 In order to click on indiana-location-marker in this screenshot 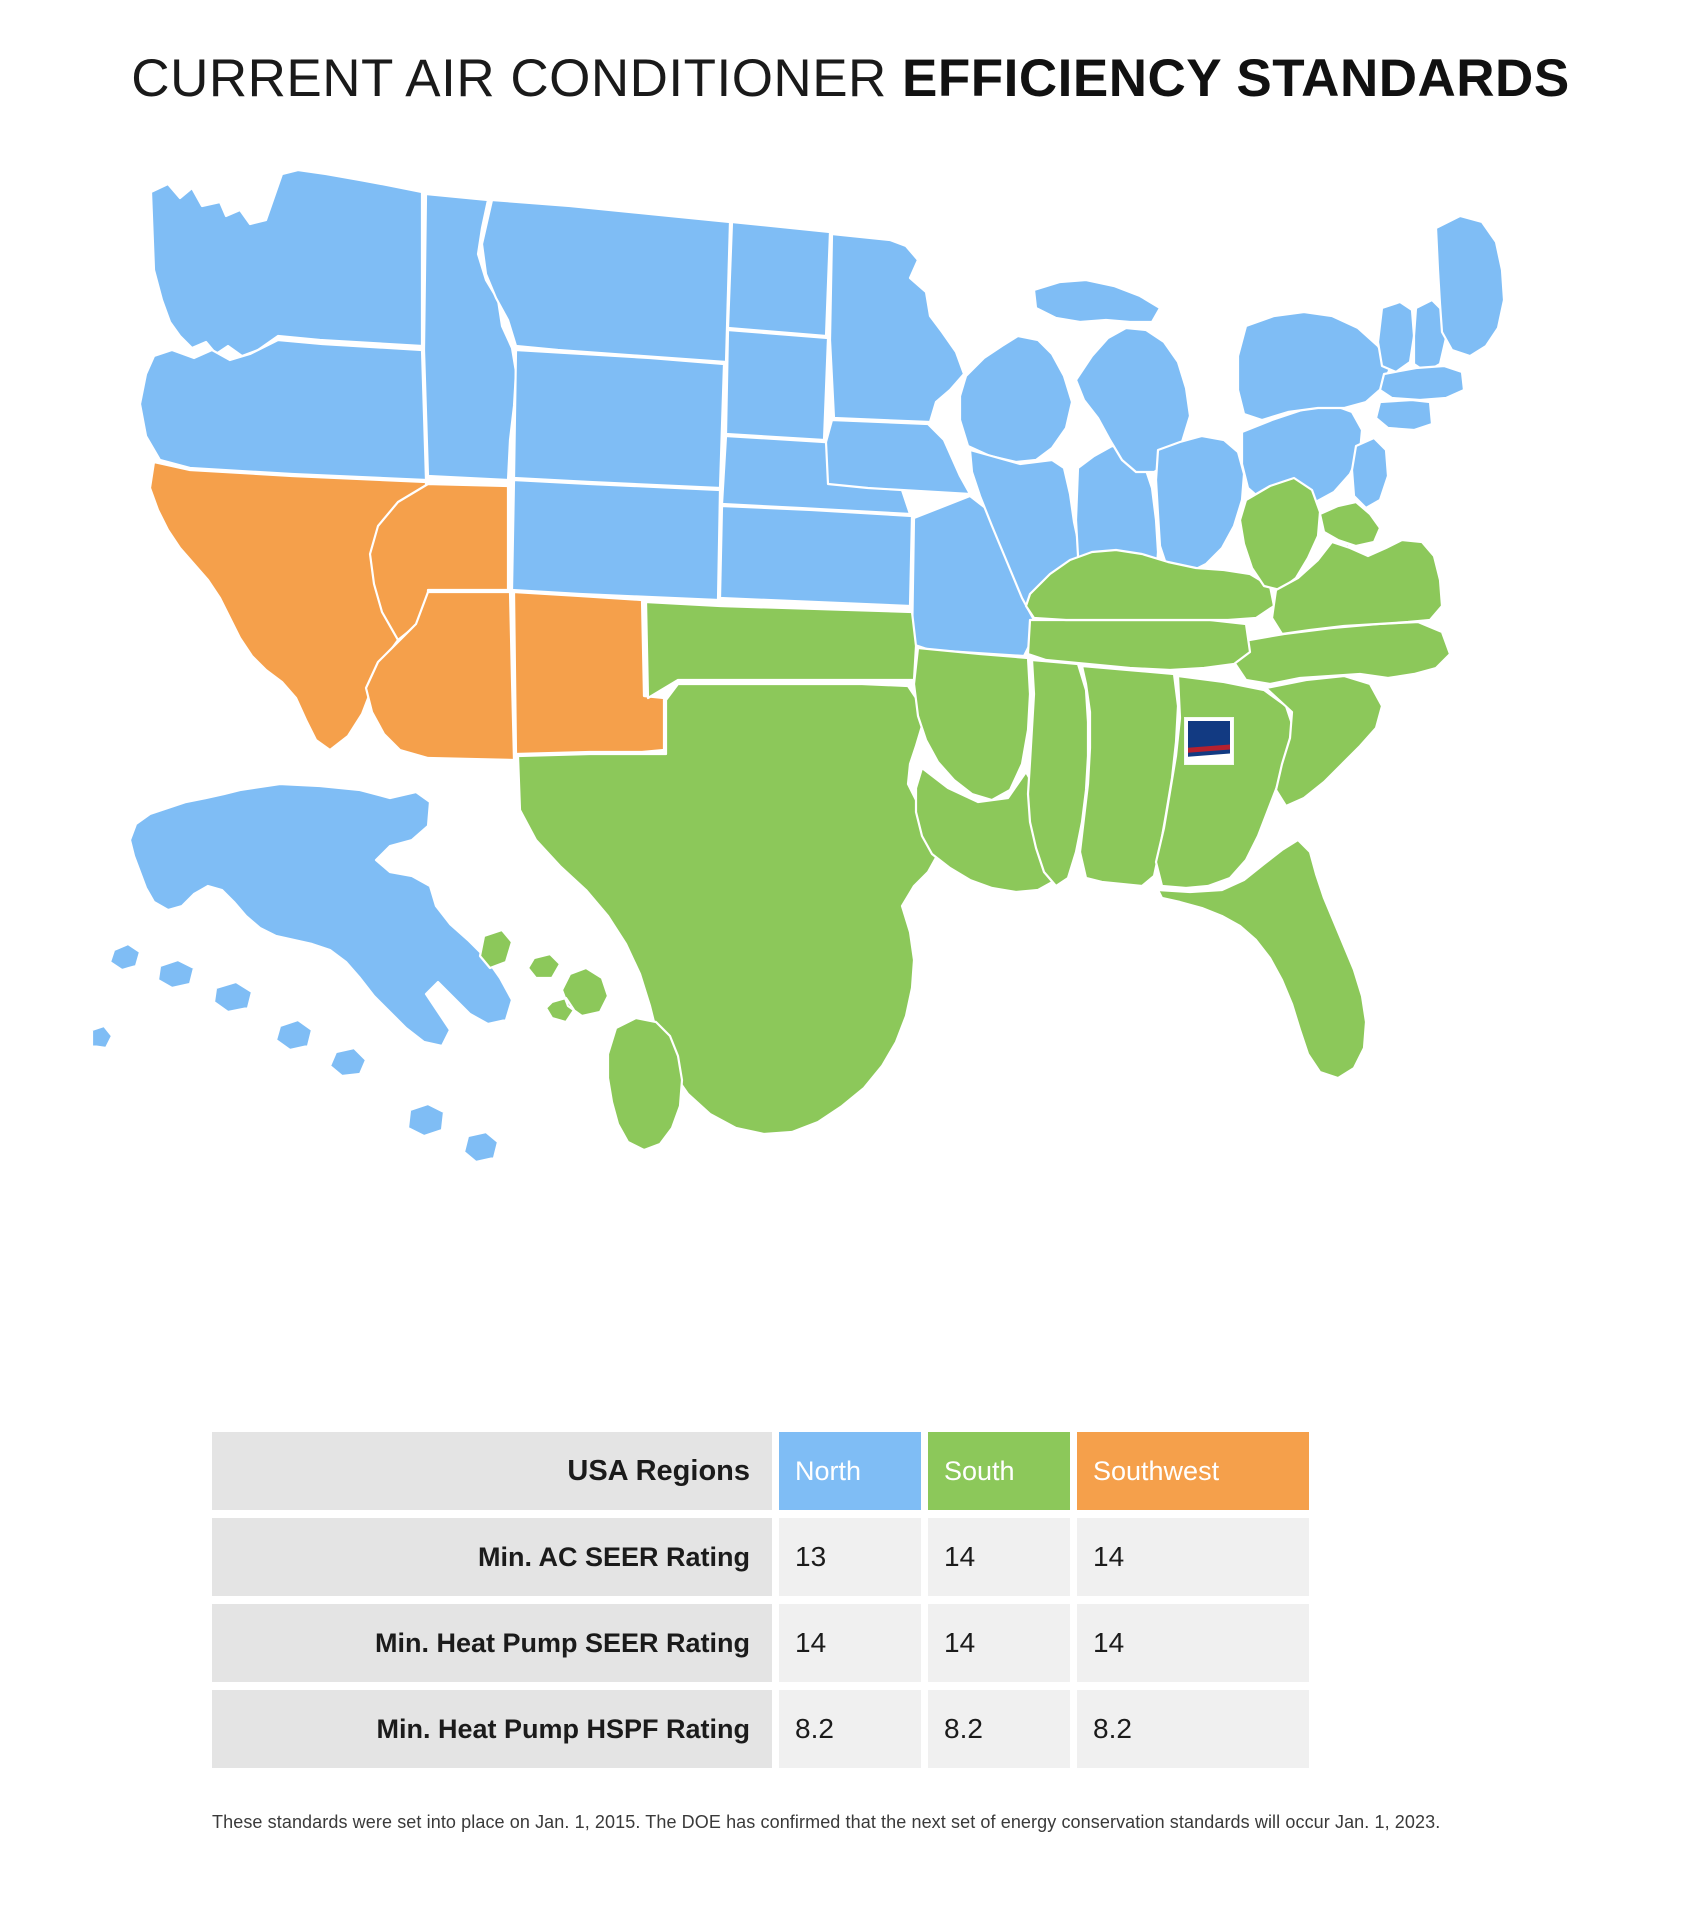, I will do `click(1209, 741)`.